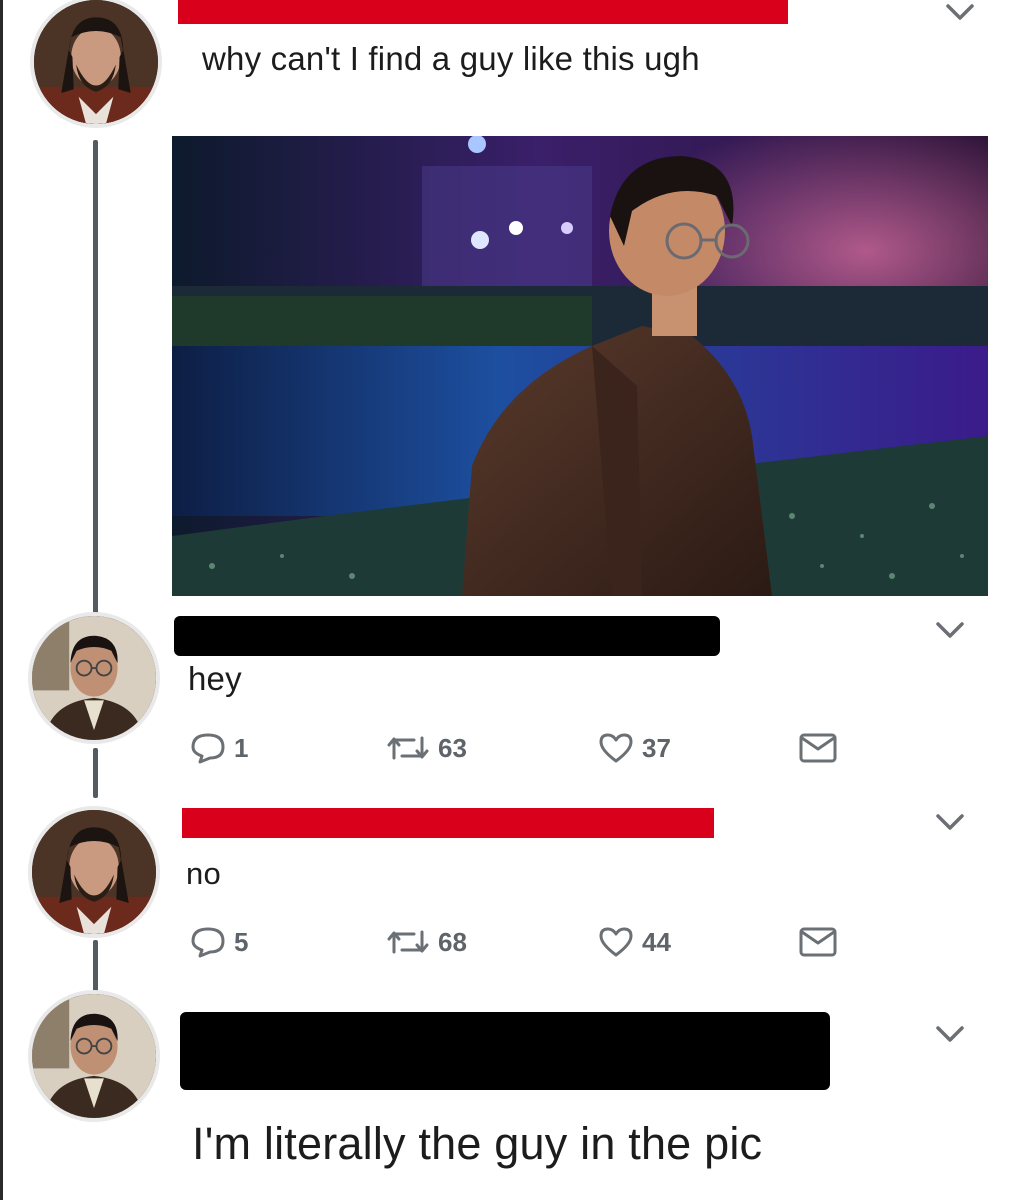 This screenshot has height=1200, width=1022. Describe the element at coordinates (203, 873) in the screenshot. I see `tweet-text: no` at that location.